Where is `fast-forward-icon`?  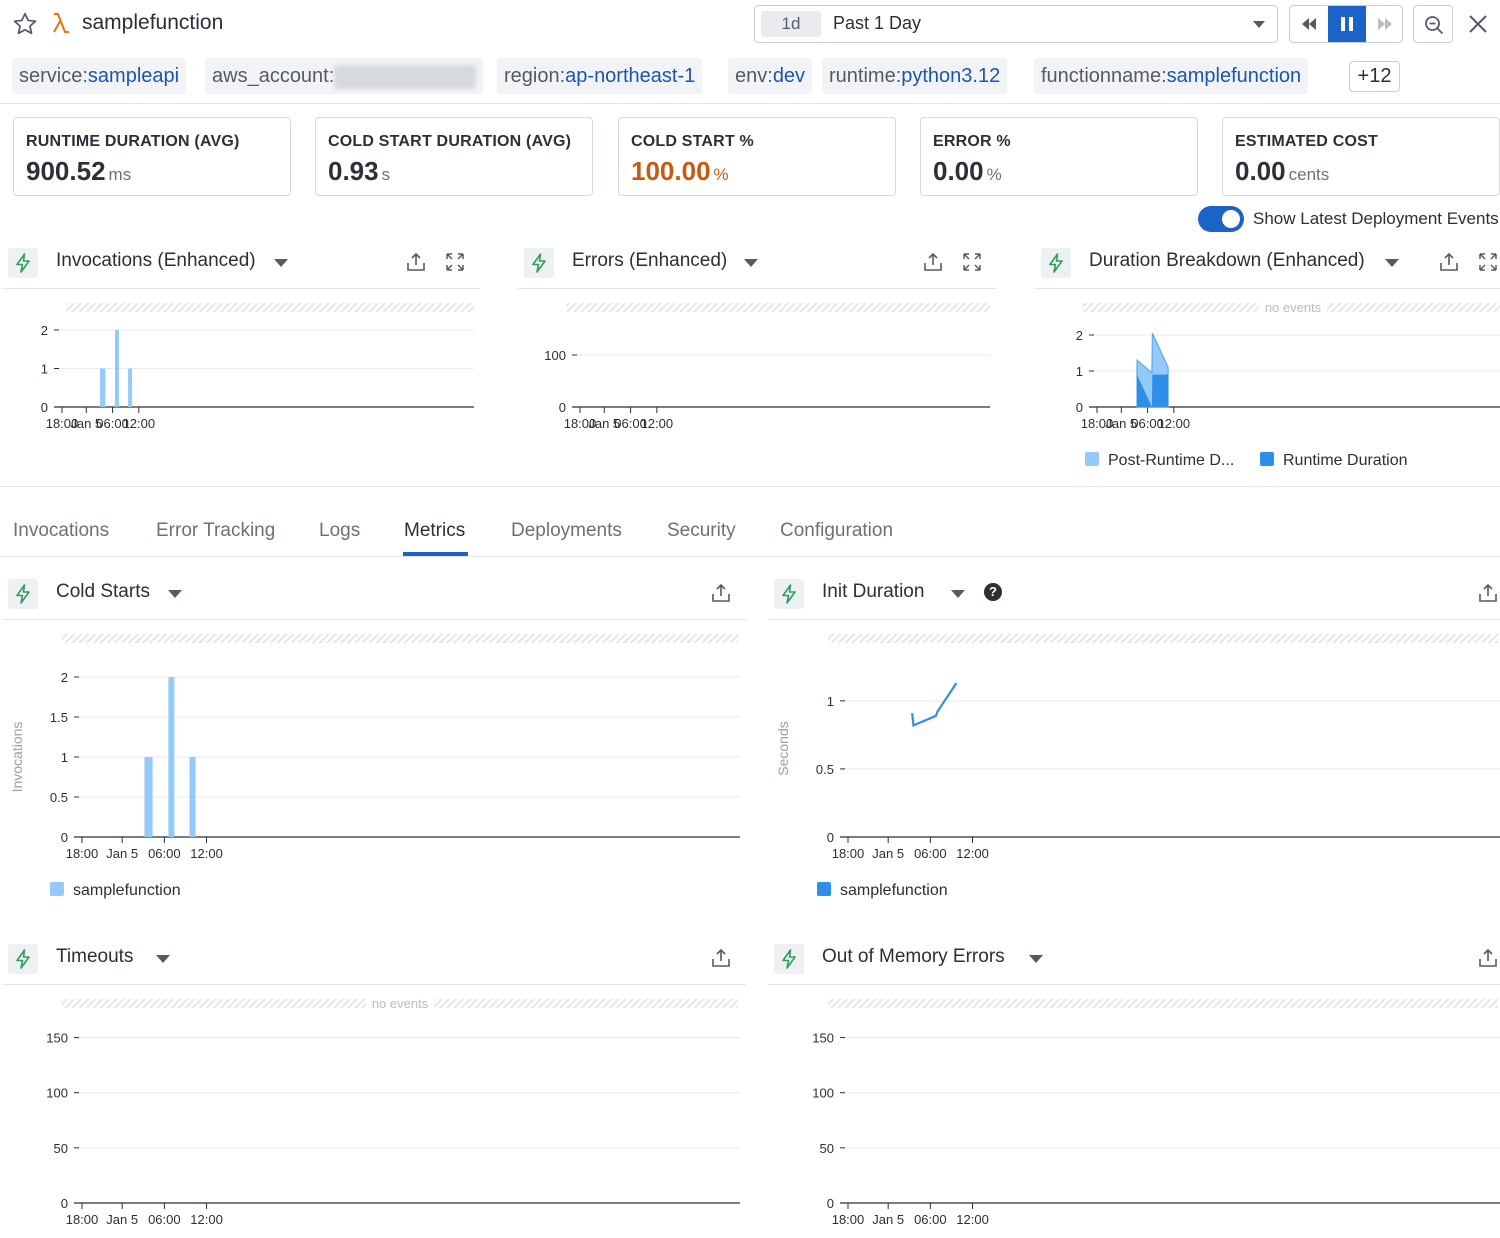
fast-forward-icon is located at coordinates (1385, 24).